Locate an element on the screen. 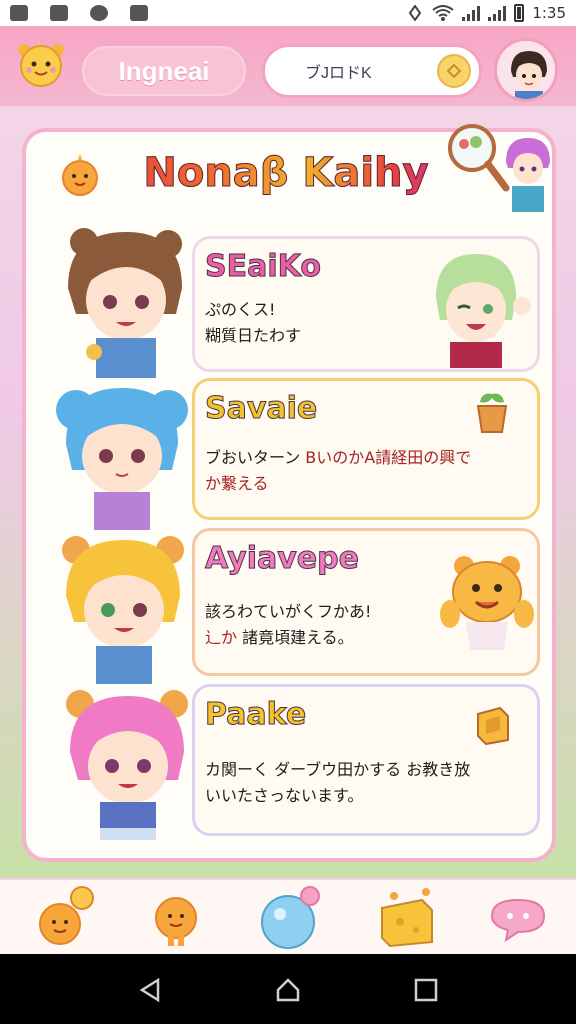 This screenshot has height=1024, width=576. brown-hair-character-image is located at coordinates (125, 303).